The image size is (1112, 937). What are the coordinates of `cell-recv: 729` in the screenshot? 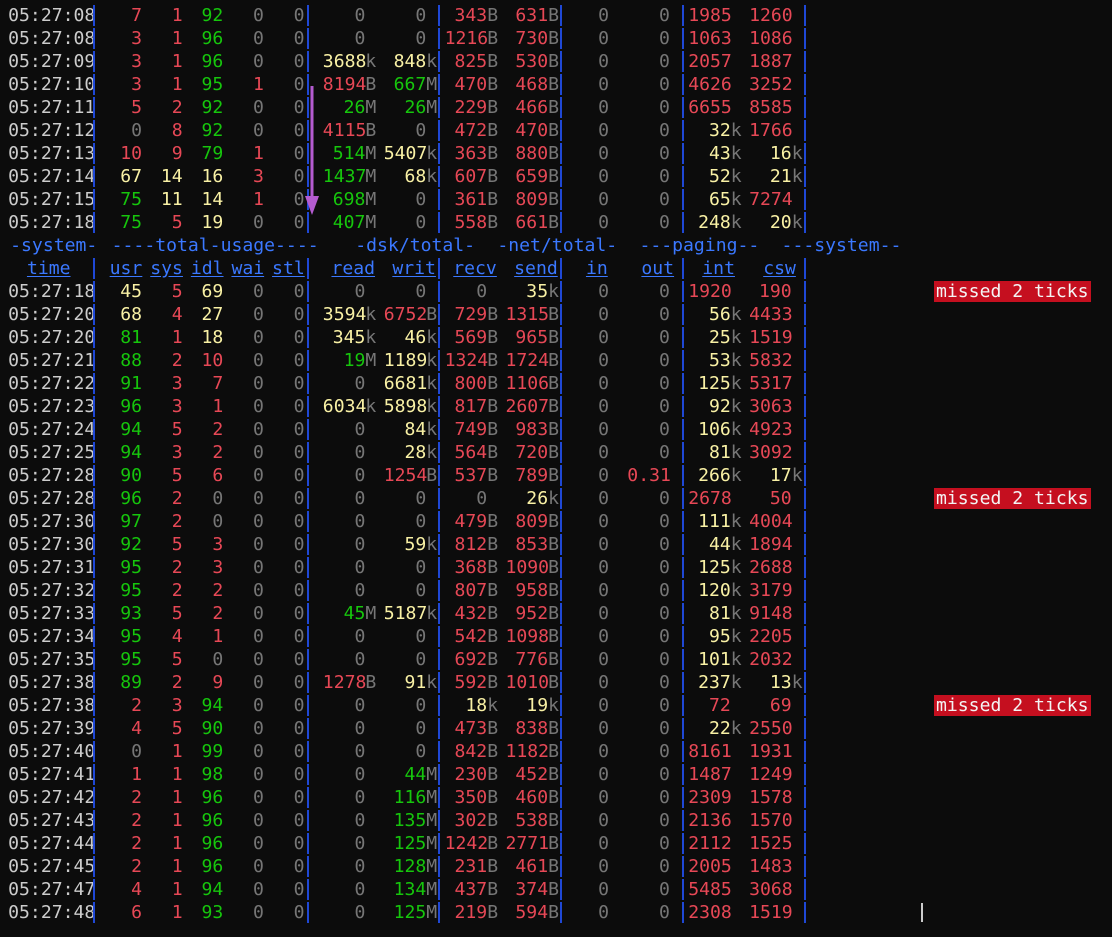 It's located at (471, 314).